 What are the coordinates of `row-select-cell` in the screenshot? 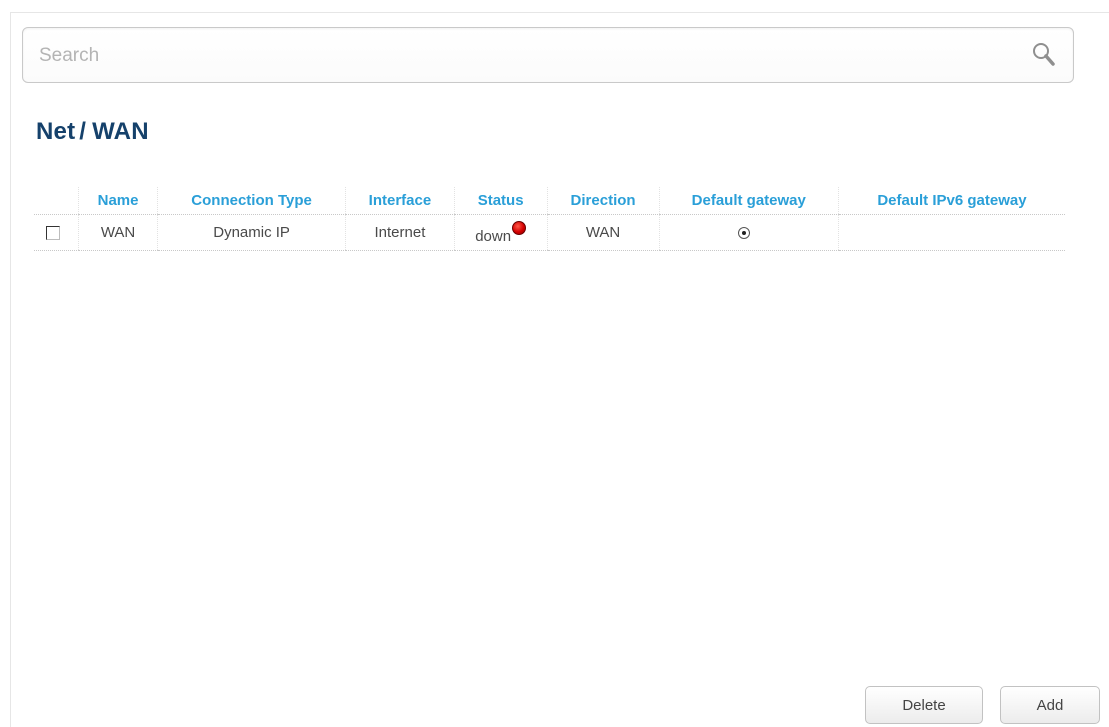 It's located at (56, 232).